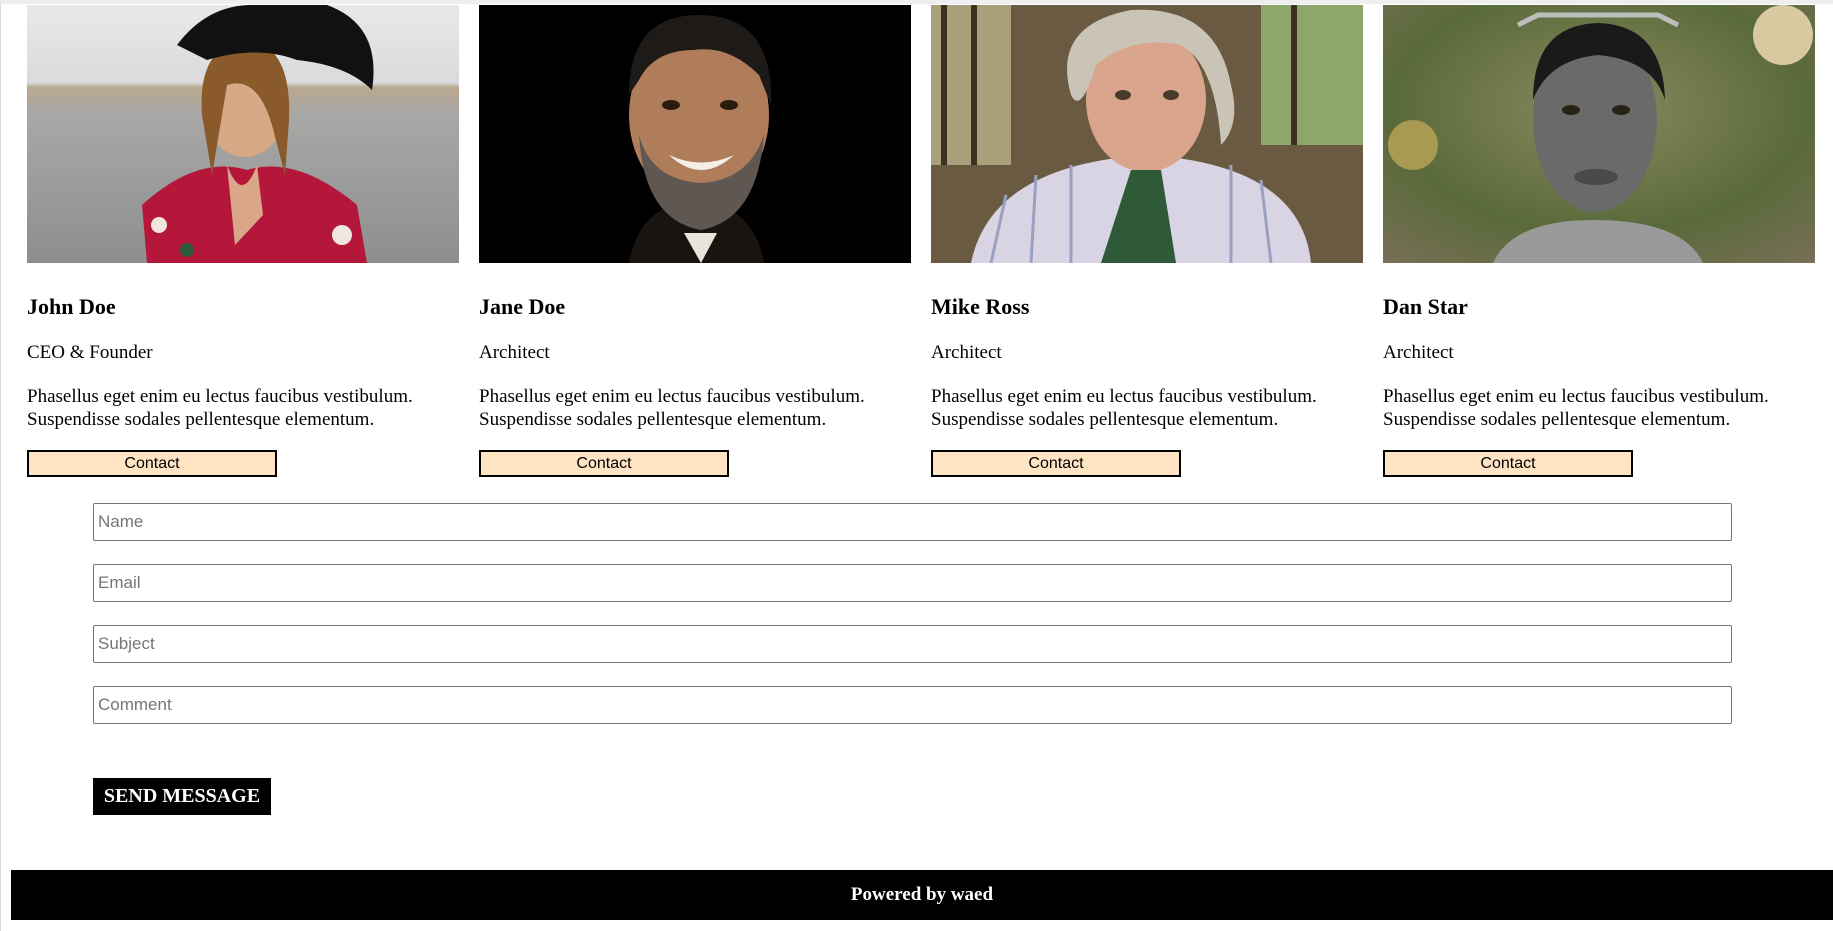  Describe the element at coordinates (912, 583) in the screenshot. I see `email-field` at that location.